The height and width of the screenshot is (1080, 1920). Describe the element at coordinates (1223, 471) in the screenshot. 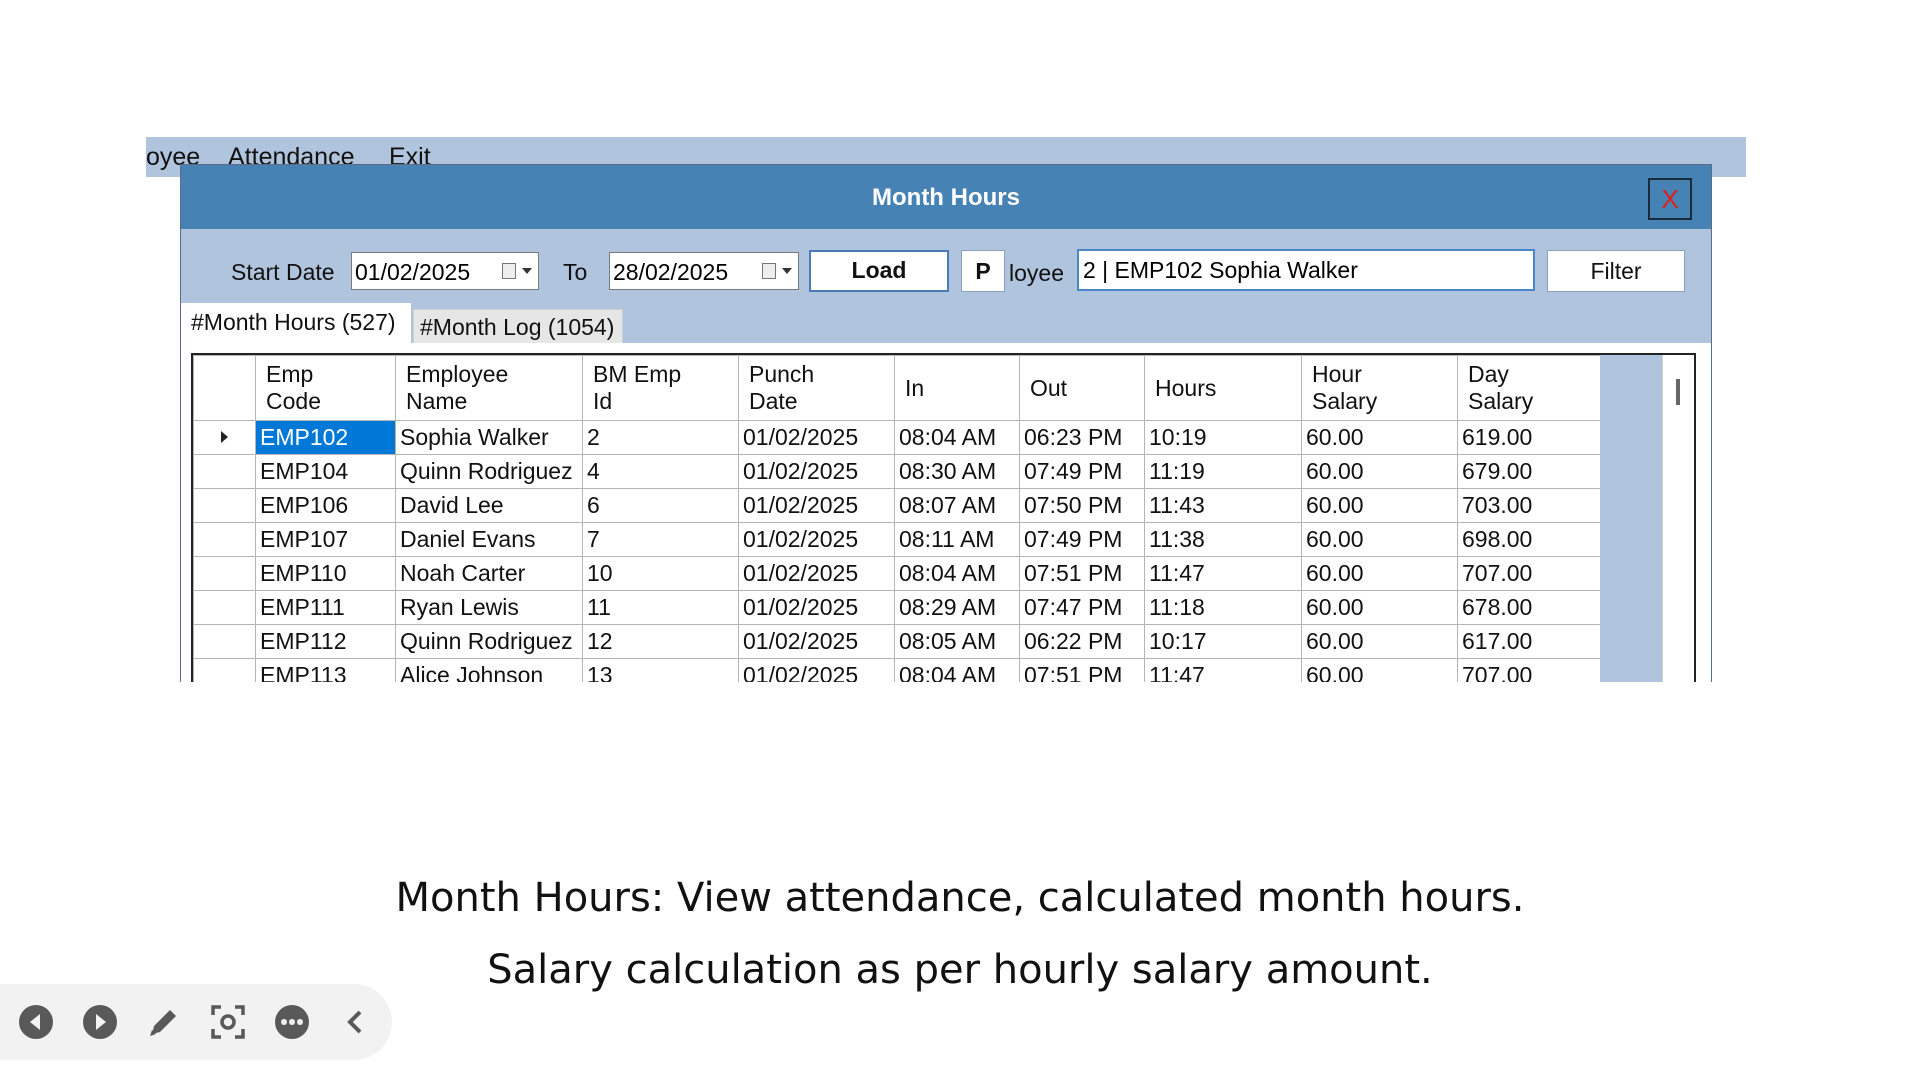

I see `grid-cell: 11:19` at that location.